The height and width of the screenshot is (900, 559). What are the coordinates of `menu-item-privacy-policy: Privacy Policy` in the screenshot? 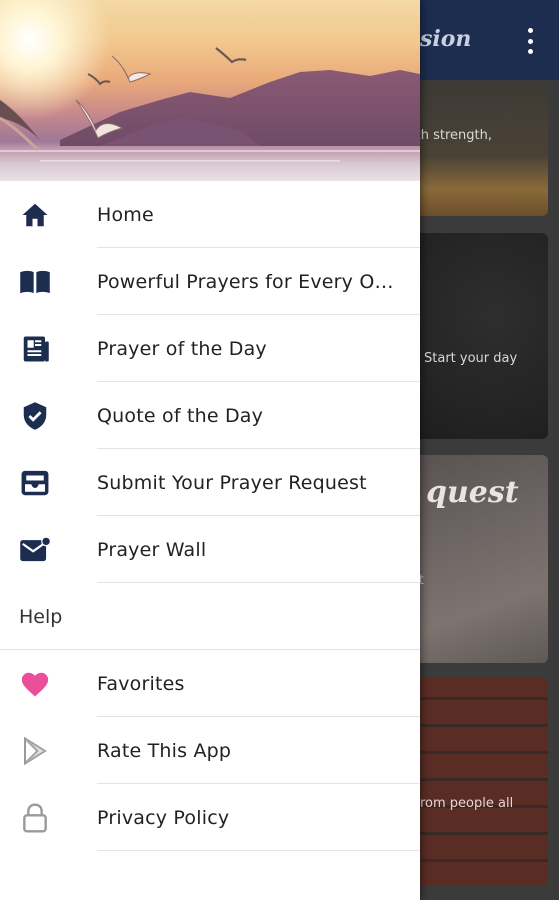 It's located at (210, 817).